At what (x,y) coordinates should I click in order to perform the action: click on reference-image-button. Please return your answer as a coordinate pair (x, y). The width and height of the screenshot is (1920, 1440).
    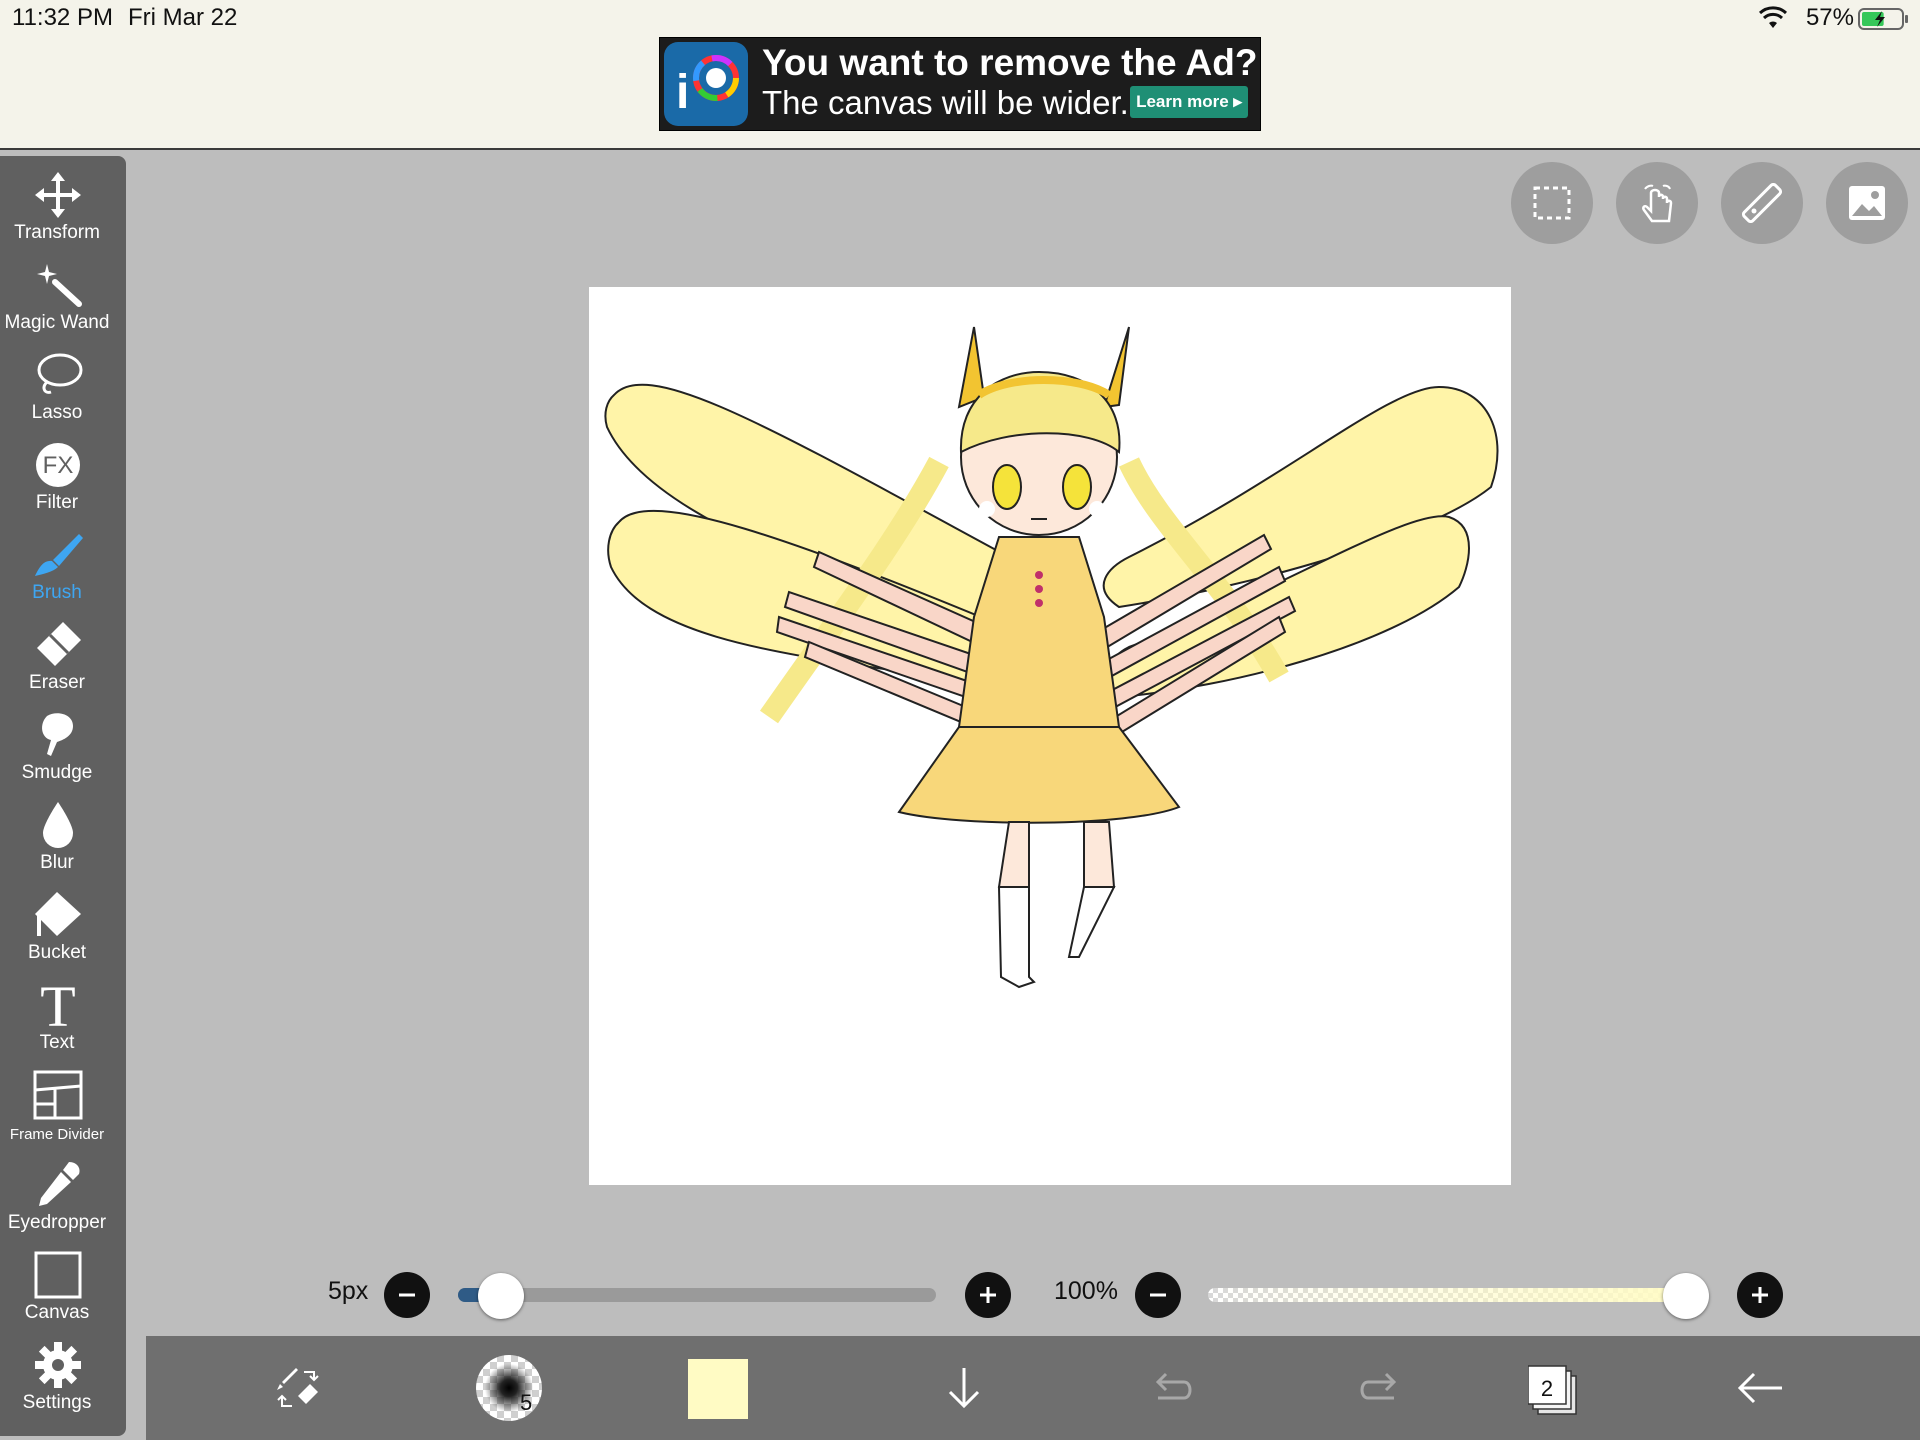
    Looking at the image, I should click on (1867, 203).